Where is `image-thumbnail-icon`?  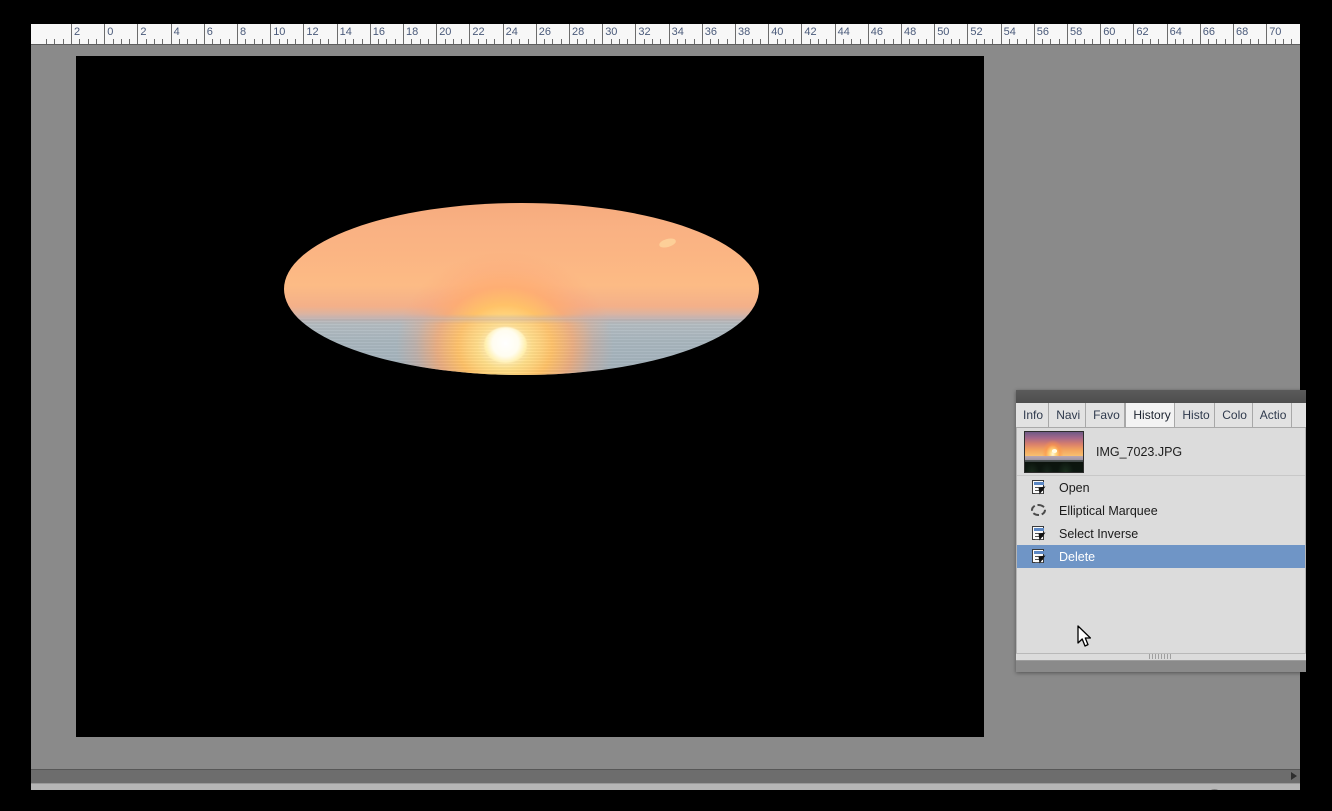
image-thumbnail-icon is located at coordinates (1054, 451).